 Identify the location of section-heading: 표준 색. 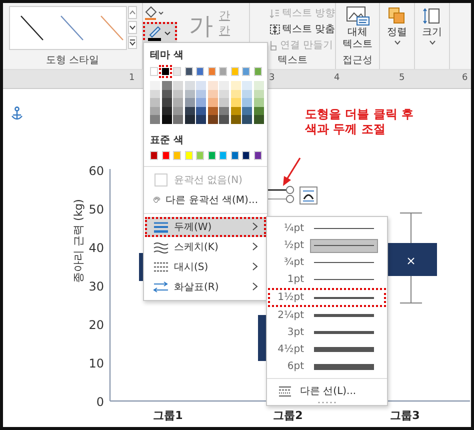
(166, 141).